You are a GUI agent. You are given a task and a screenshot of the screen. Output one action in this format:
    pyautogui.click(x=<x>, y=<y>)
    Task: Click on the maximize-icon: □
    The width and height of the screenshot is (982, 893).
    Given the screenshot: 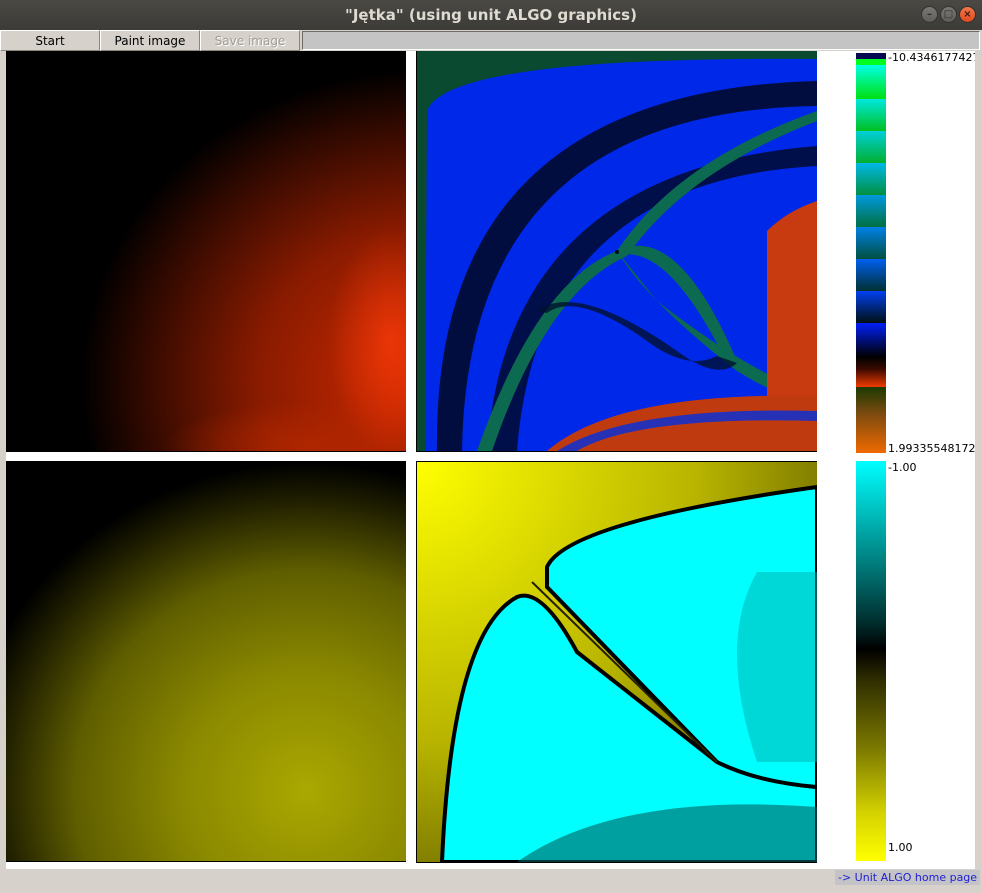 What is the action you would take?
    pyautogui.click(x=948, y=14)
    